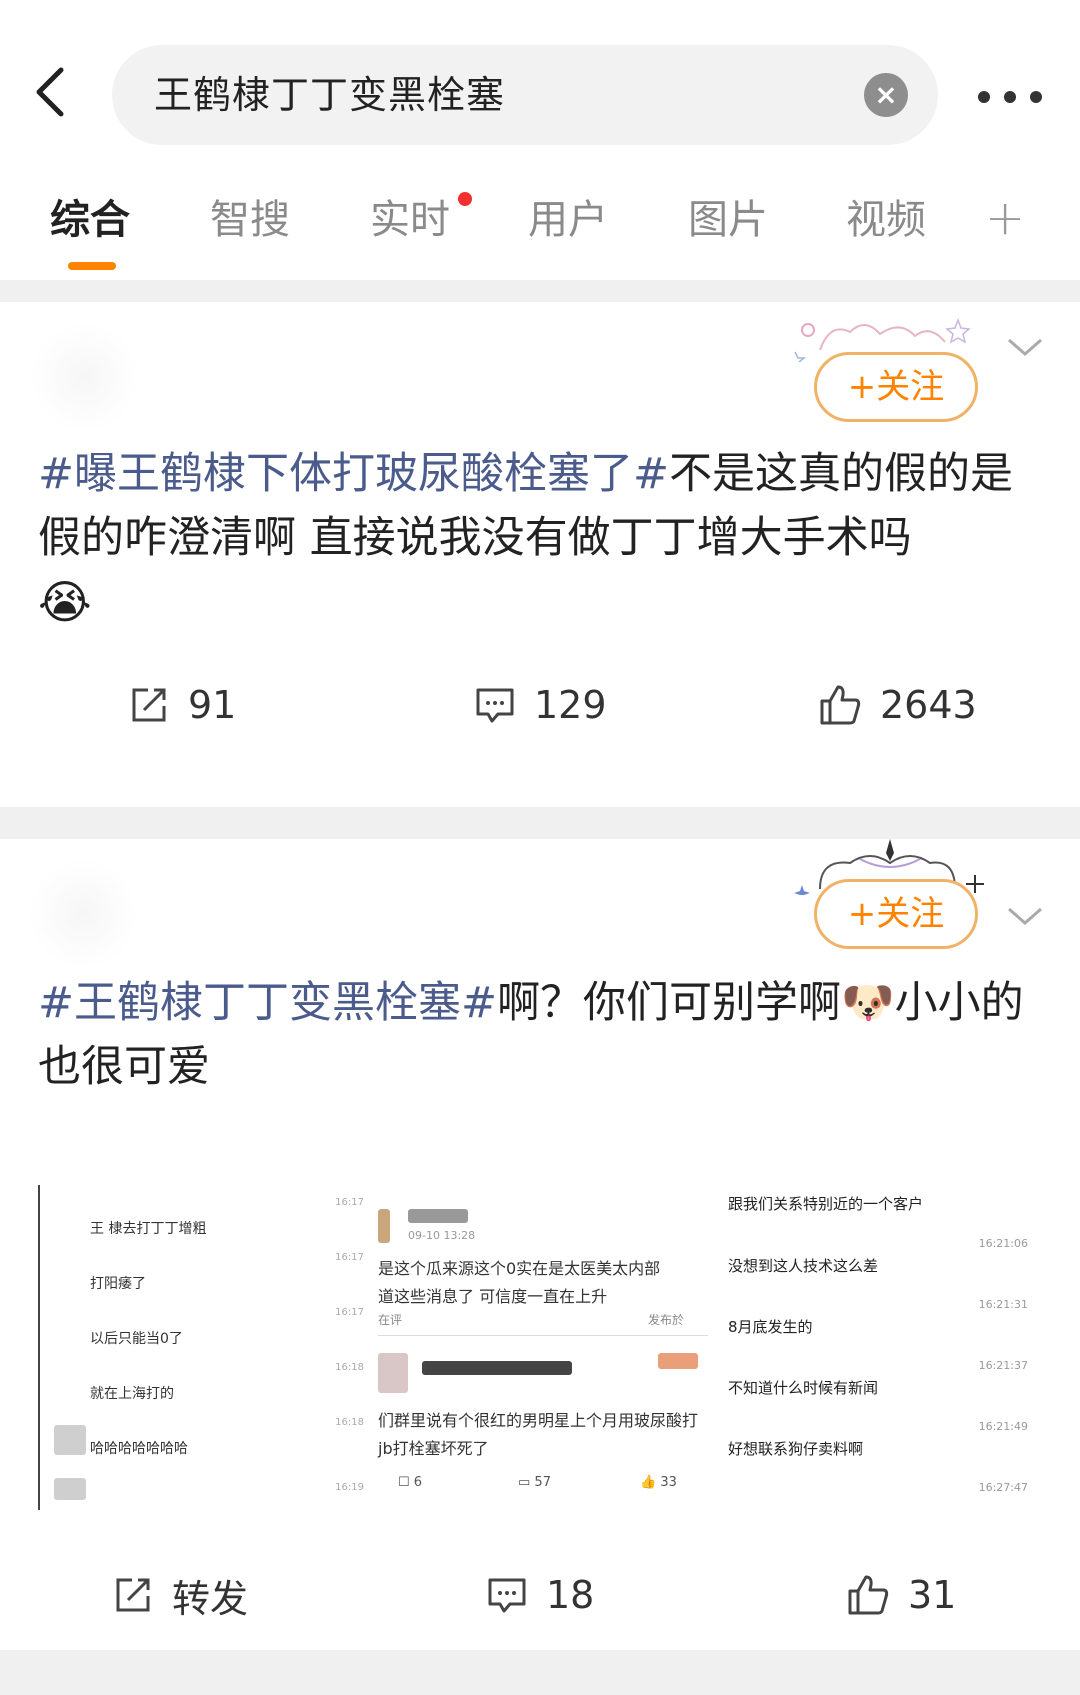 The width and height of the screenshot is (1080, 1695). What do you see at coordinates (410, 220) in the screenshot?
I see `tab-realtime: 实时` at bounding box center [410, 220].